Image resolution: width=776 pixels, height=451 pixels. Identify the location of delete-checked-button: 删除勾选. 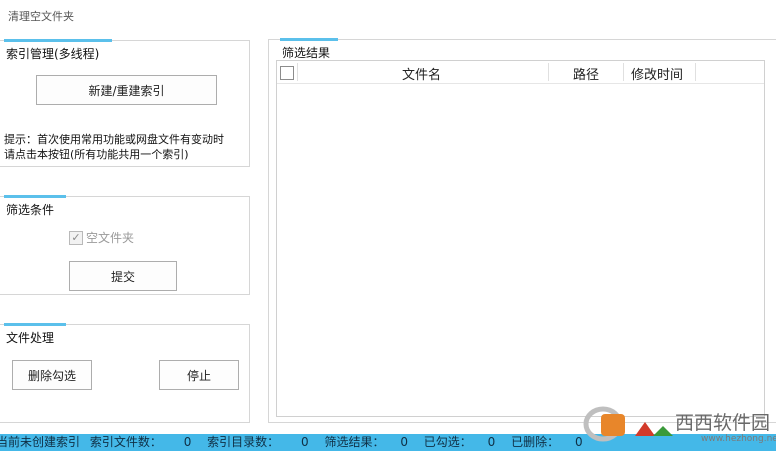
(52, 375).